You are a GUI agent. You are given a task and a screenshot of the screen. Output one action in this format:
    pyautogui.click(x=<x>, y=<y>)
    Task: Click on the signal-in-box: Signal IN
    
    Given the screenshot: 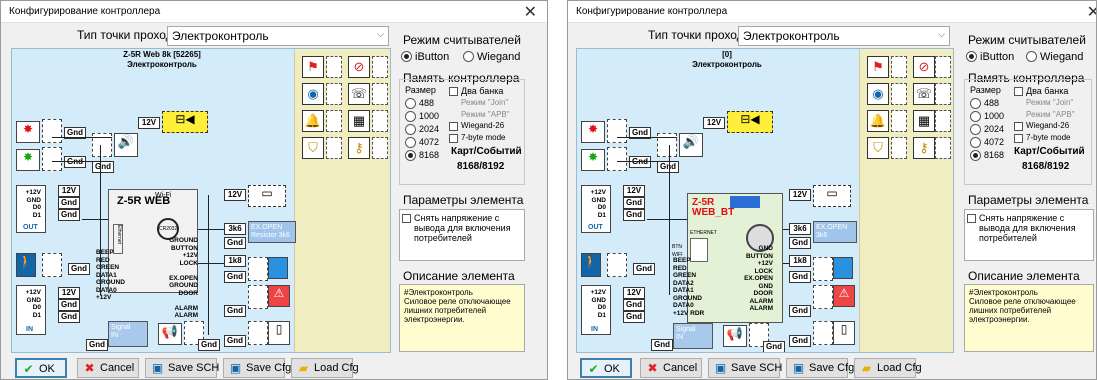 What is the action you would take?
    pyautogui.click(x=693, y=336)
    